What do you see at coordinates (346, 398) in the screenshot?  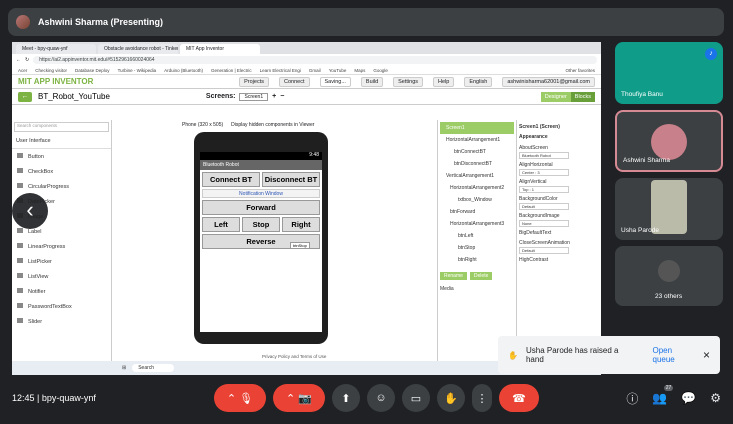 I see `present-icon: ⬆` at bounding box center [346, 398].